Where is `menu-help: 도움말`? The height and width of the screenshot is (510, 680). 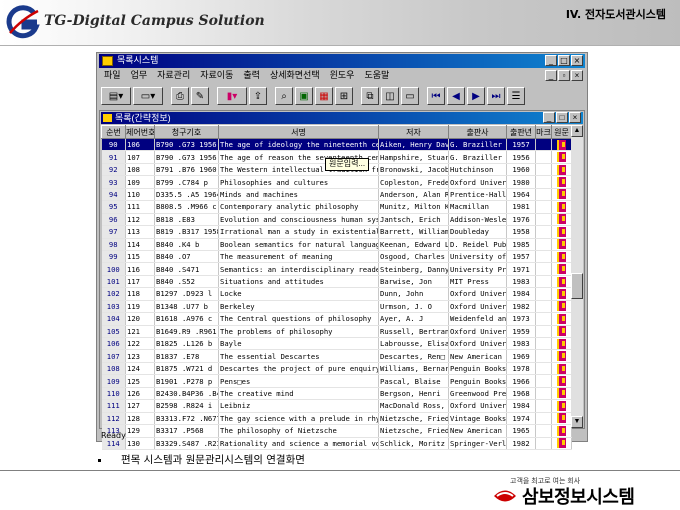
menu-help: 도움말 is located at coordinates (376, 76).